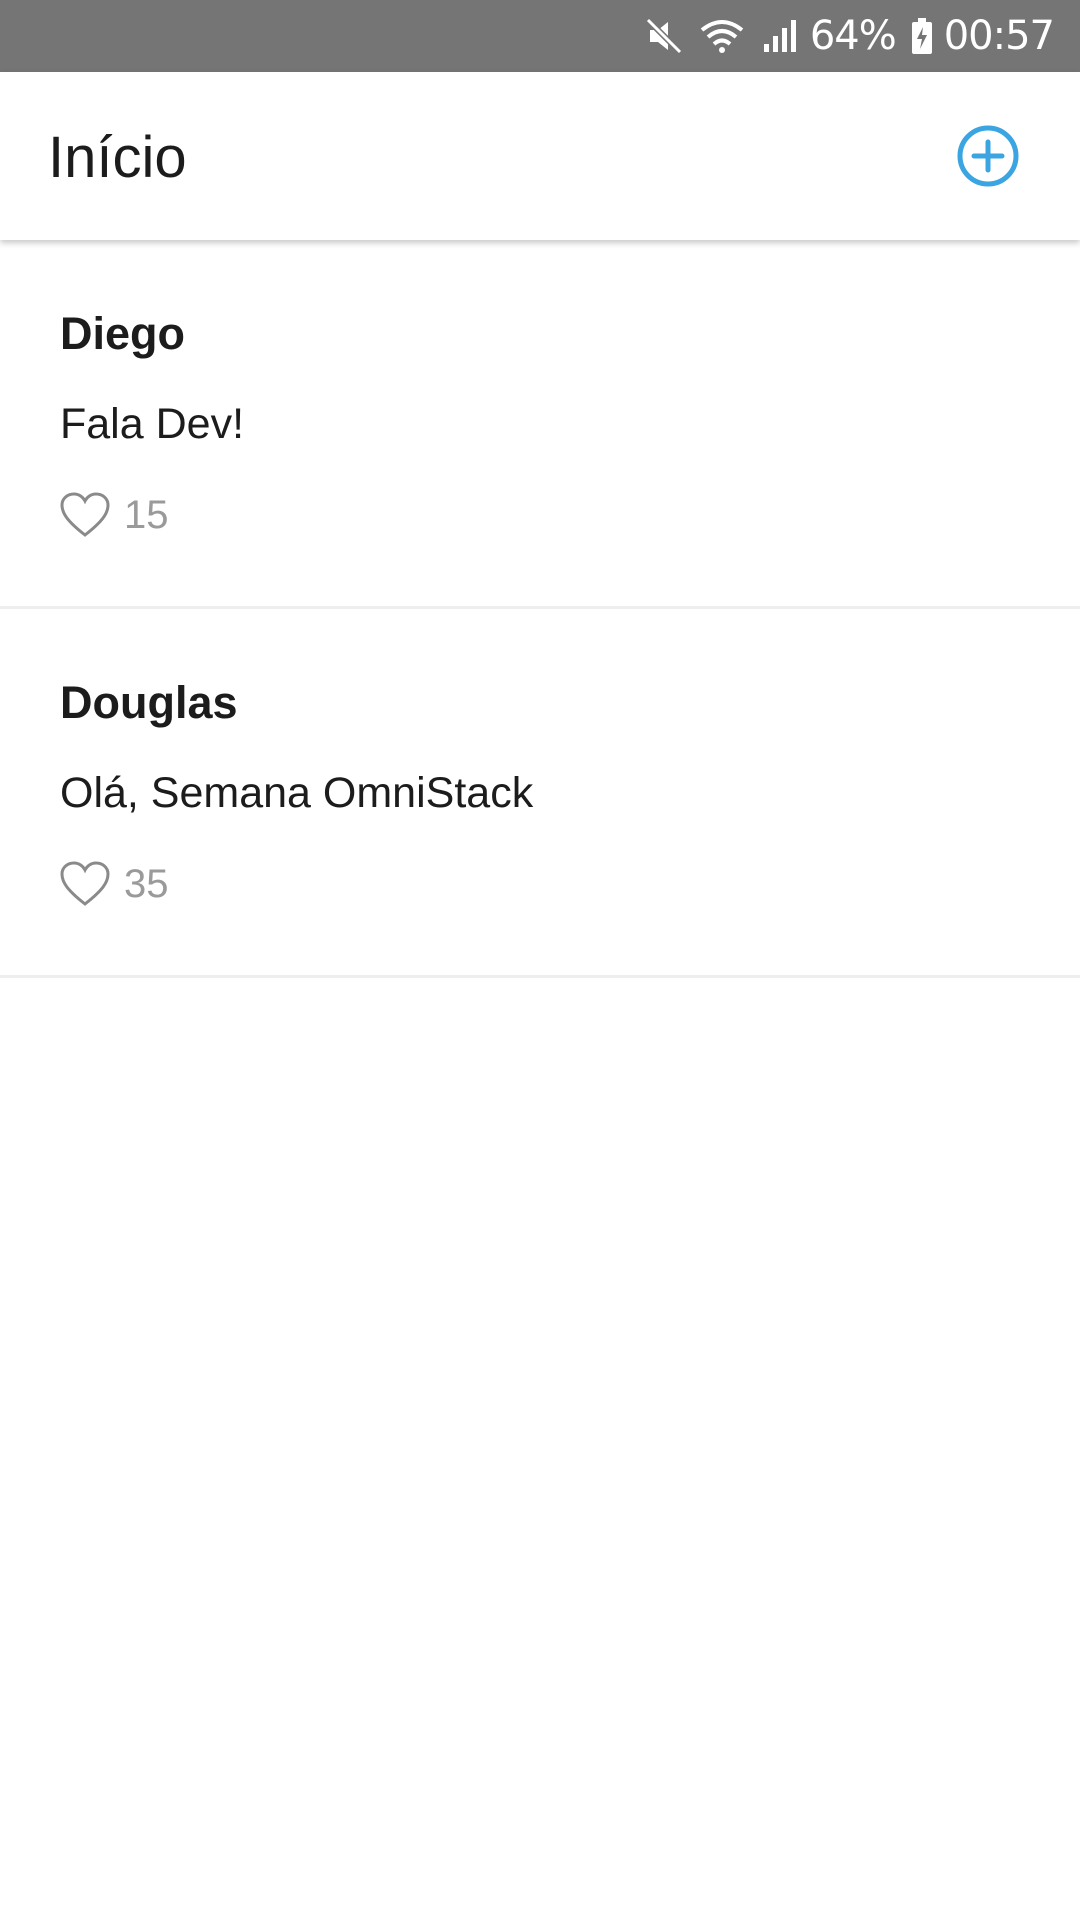 Image resolution: width=1080 pixels, height=1920 pixels. I want to click on add-post-button, so click(988, 156).